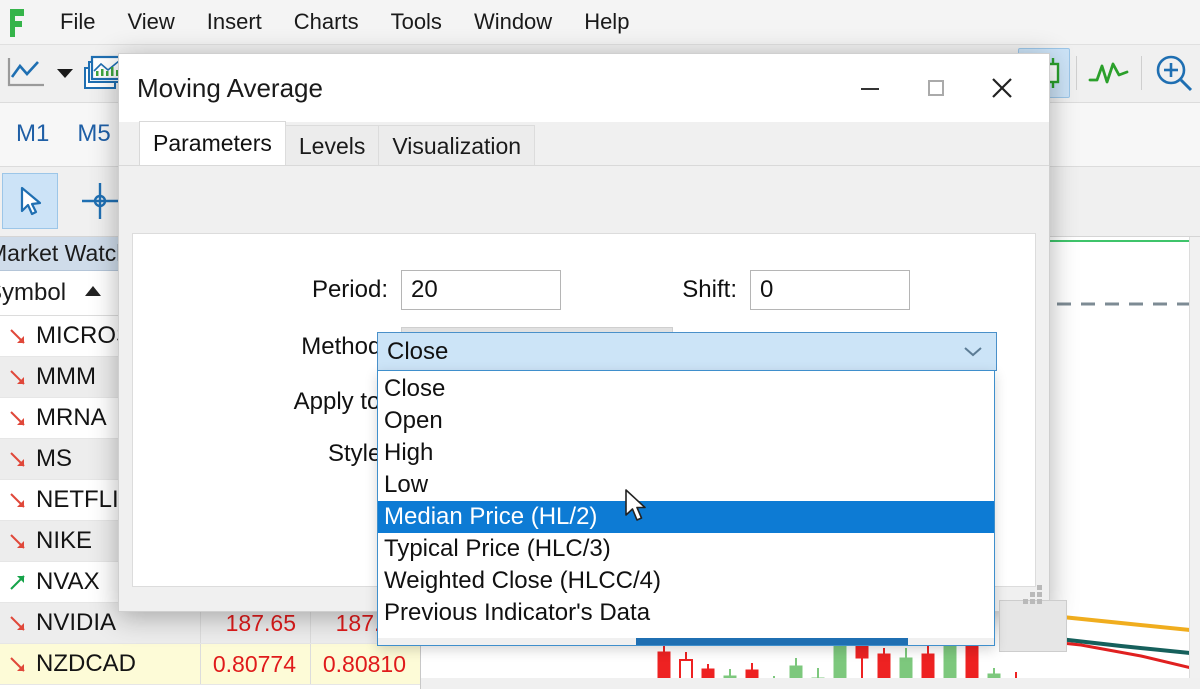 This screenshot has width=1200, height=689. Describe the element at coordinates (234, 22) in the screenshot. I see `menu-item-insert: Insert` at that location.